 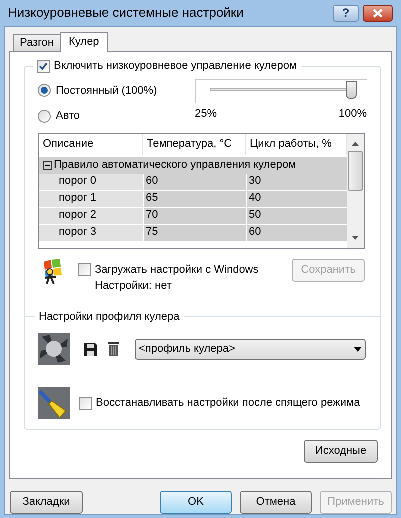 I want to click on slider-max-label: 100%, so click(x=352, y=114).